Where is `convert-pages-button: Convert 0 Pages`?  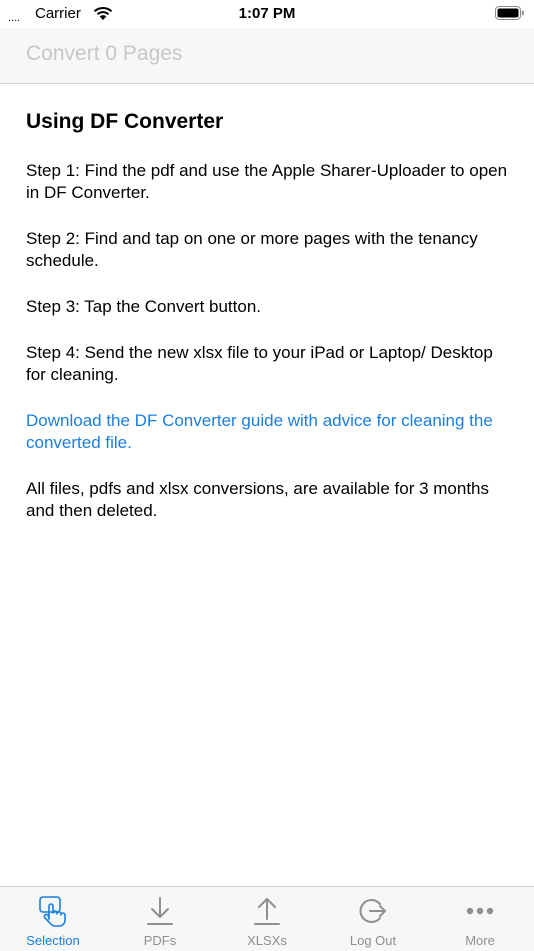 convert-pages-button: Convert 0 Pages is located at coordinates (104, 54).